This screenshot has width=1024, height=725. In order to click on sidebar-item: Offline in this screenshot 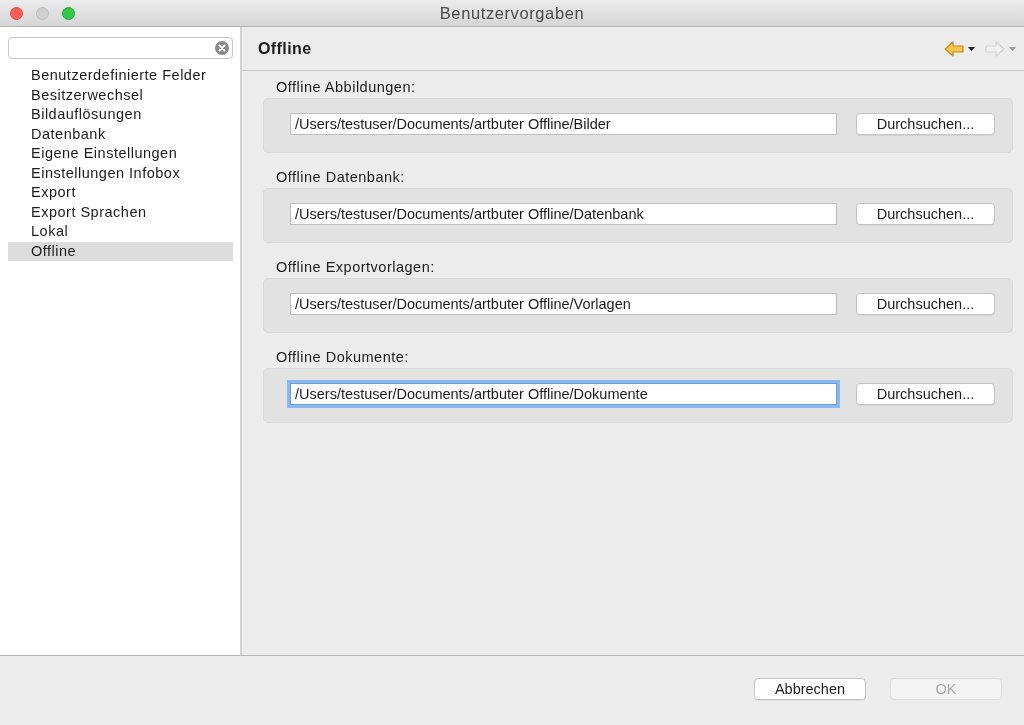, I will do `click(120, 251)`.